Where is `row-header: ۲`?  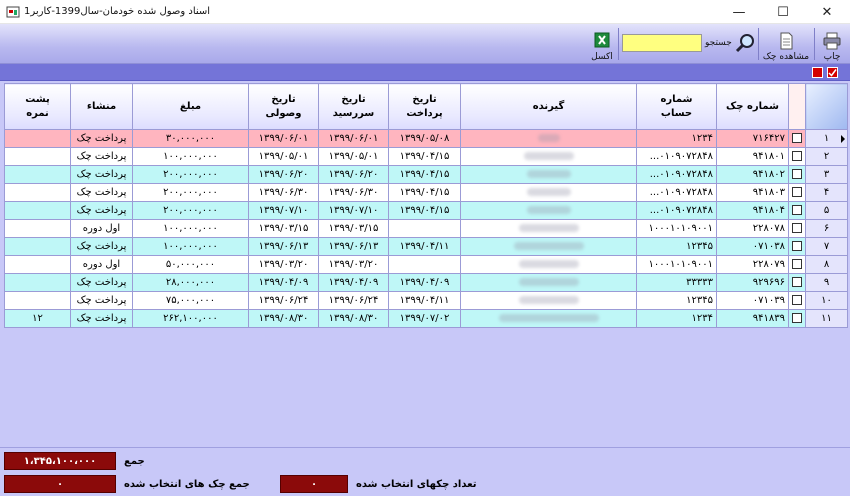
row-header: ۲ is located at coordinates (826, 156).